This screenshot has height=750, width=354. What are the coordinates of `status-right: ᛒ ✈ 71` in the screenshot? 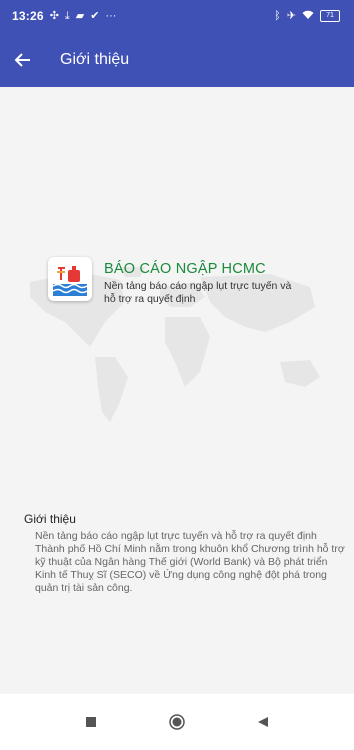 It's located at (307, 16).